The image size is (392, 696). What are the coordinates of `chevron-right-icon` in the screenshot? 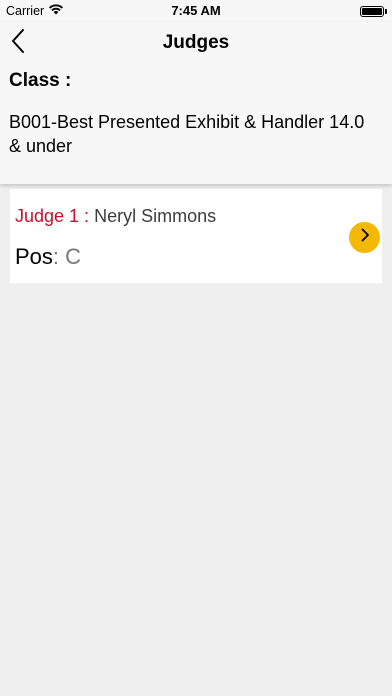 It's located at (365, 237).